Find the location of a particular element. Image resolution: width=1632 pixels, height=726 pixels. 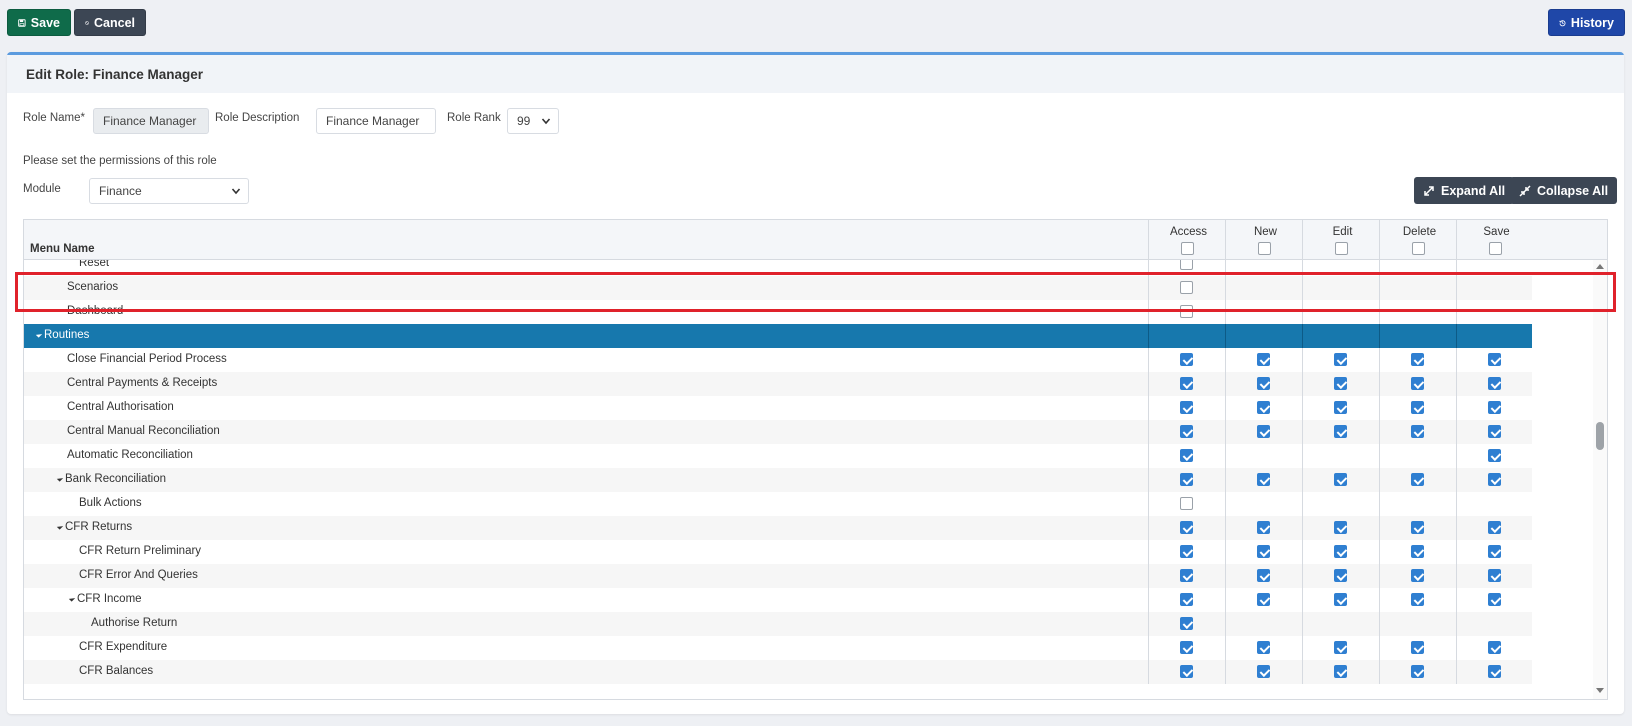

cancel-button: Cancel is located at coordinates (110, 22).